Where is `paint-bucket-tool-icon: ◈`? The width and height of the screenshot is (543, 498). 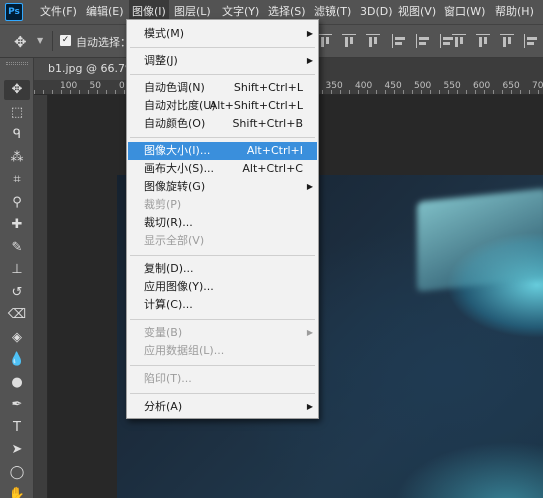
paint-bucket-tool-icon: ◈ is located at coordinates (17, 338).